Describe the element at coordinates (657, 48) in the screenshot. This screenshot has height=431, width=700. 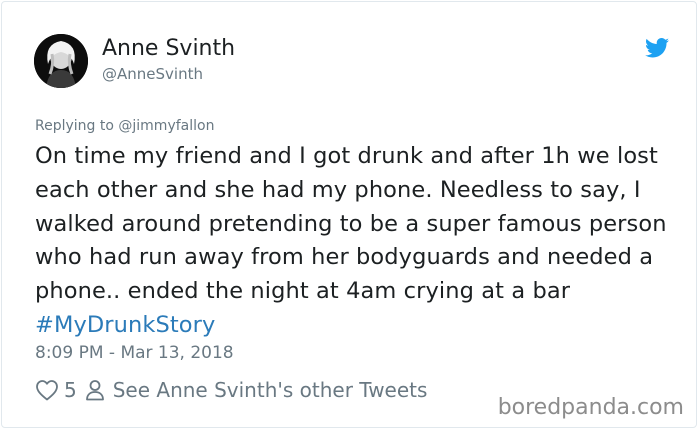
I see `twitter-bird-icon` at that location.